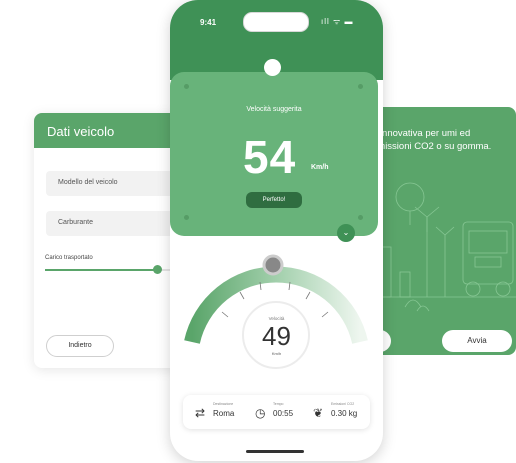 The image size is (516, 463). What do you see at coordinates (101, 270) in the screenshot?
I see `load-slider-fill` at bounding box center [101, 270].